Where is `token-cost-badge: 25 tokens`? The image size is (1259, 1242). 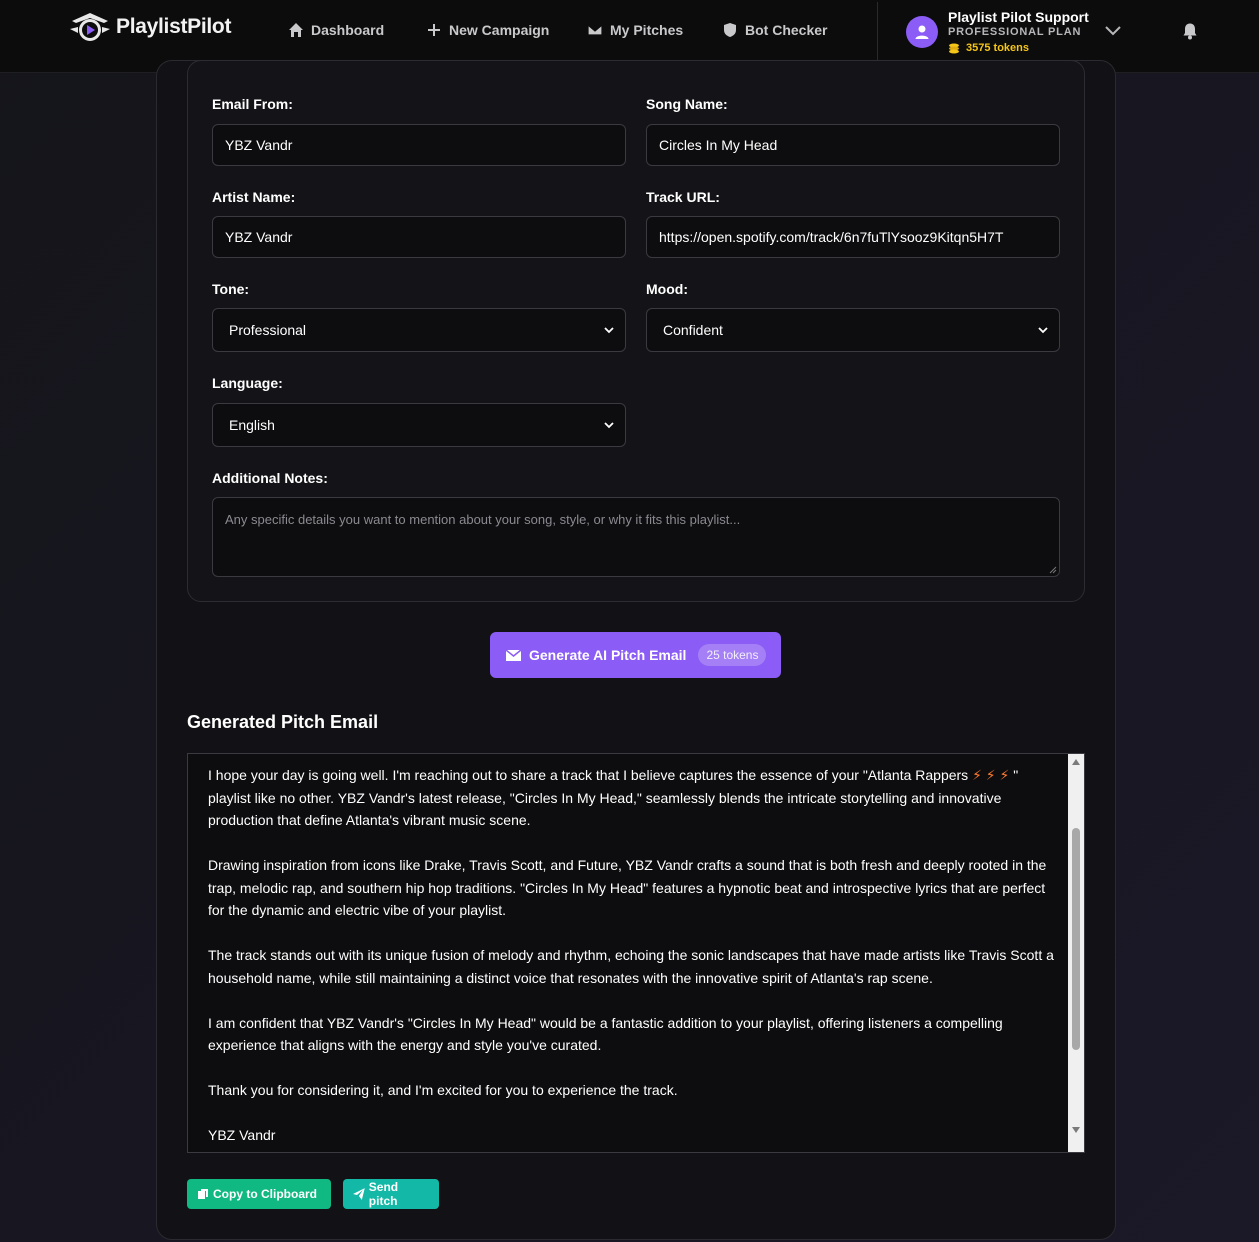
token-cost-badge: 25 tokens is located at coordinates (732, 655).